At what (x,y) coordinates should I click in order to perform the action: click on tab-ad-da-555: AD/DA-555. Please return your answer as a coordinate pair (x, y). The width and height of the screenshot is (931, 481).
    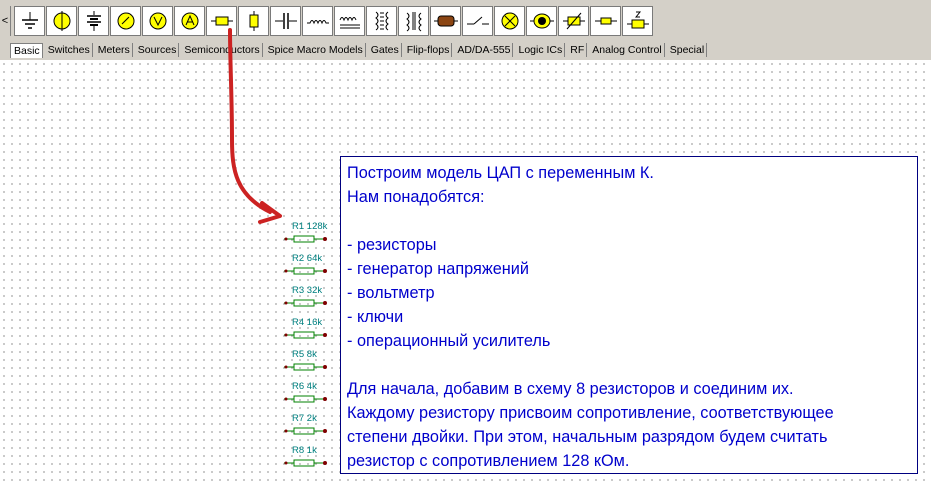
    Looking at the image, I should click on (484, 50).